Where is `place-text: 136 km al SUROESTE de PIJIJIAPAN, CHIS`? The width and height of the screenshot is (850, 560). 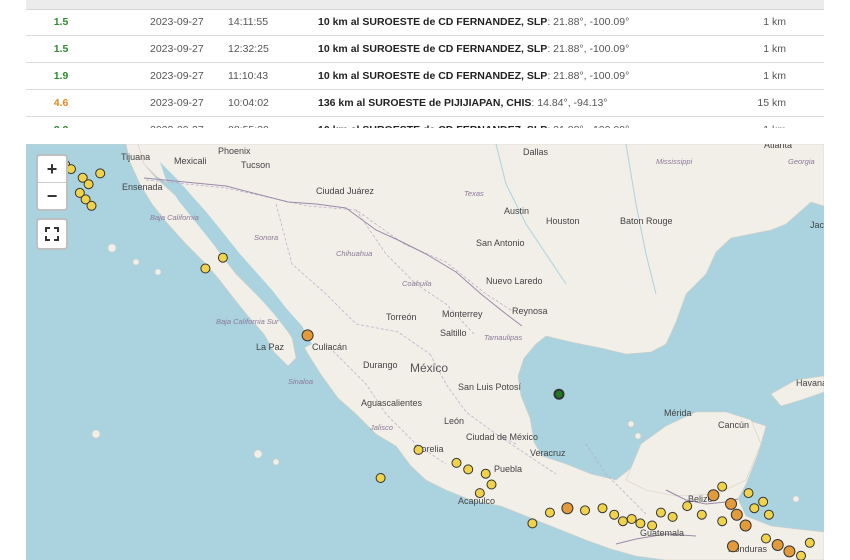 place-text: 136 km al SUROESTE de PIJIJIAPAN, CHIS is located at coordinates (425, 103).